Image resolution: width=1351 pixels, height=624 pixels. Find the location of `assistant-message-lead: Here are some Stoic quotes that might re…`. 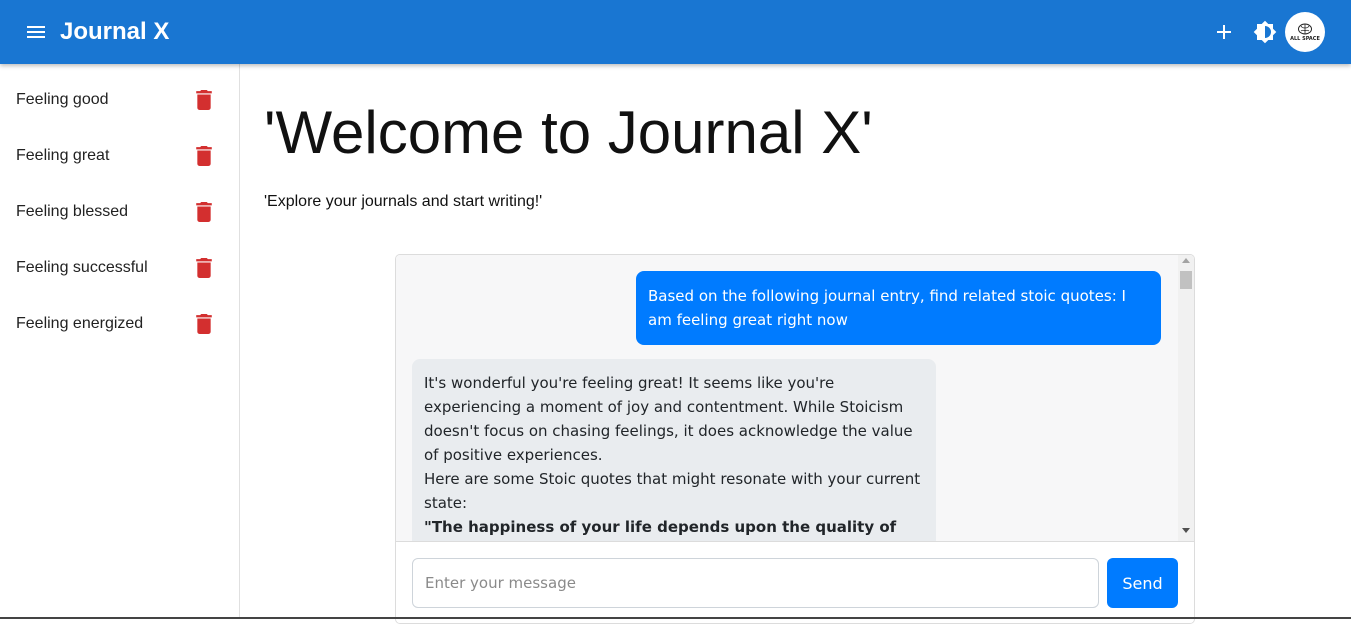

assistant-message-lead: Here are some Stoic quotes that might re… is located at coordinates (672, 491).